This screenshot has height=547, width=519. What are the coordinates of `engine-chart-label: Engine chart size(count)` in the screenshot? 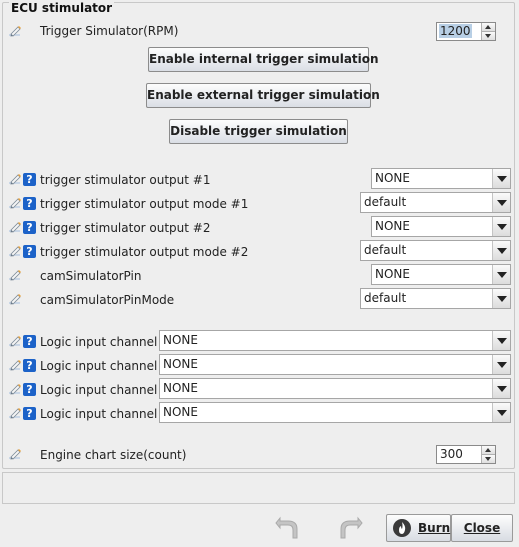 It's located at (113, 455).